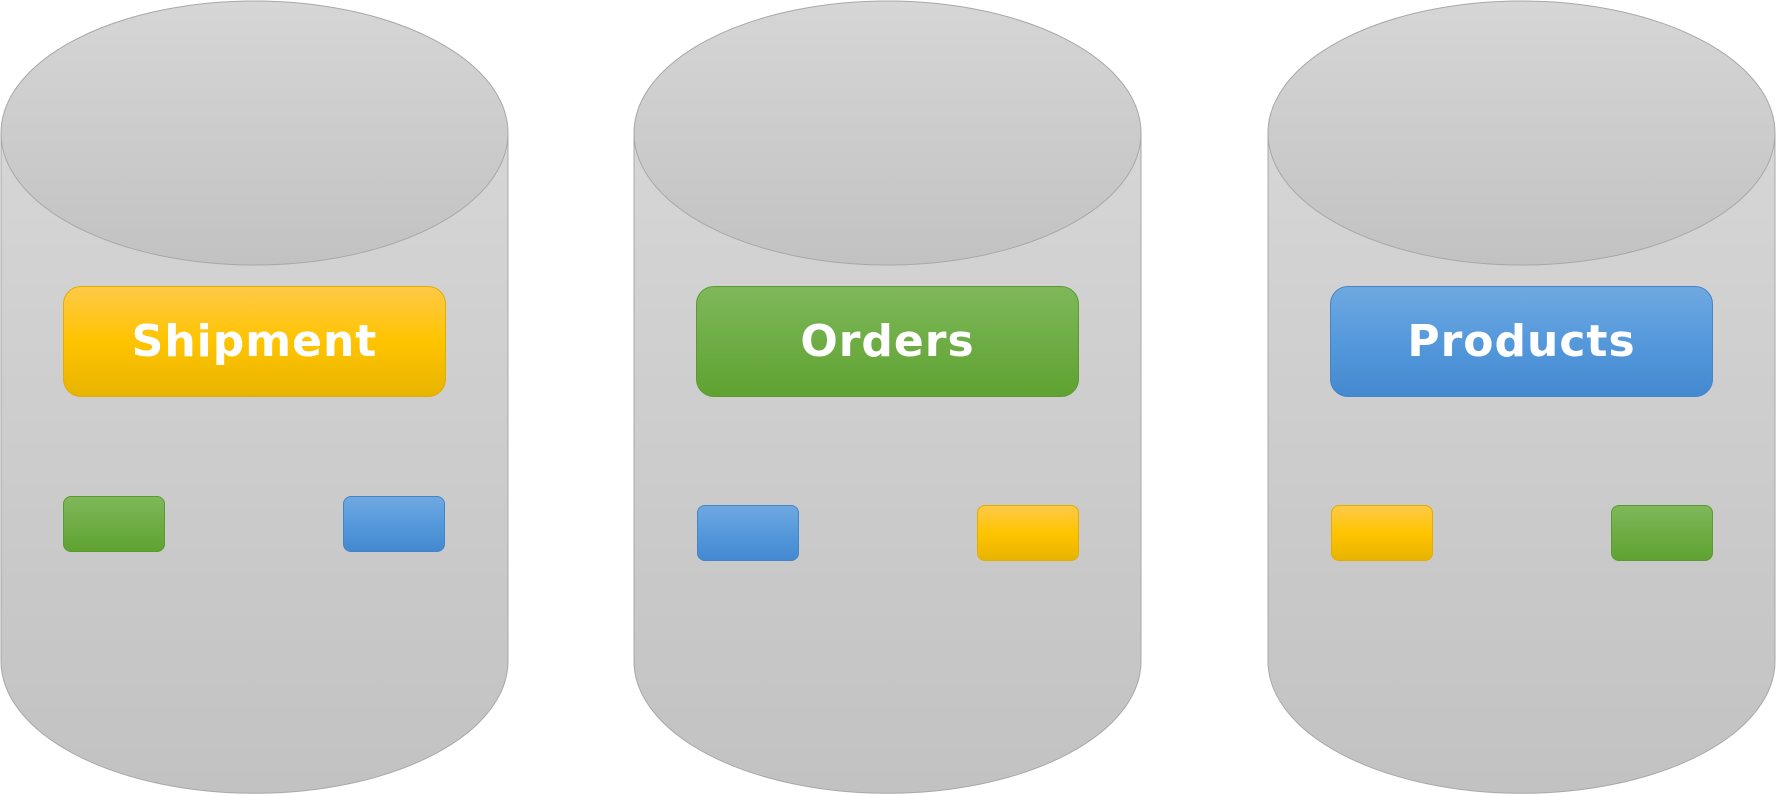 The image size is (1777, 794). Describe the element at coordinates (887, 341) in the screenshot. I see `database-label-orders: Orders` at that location.